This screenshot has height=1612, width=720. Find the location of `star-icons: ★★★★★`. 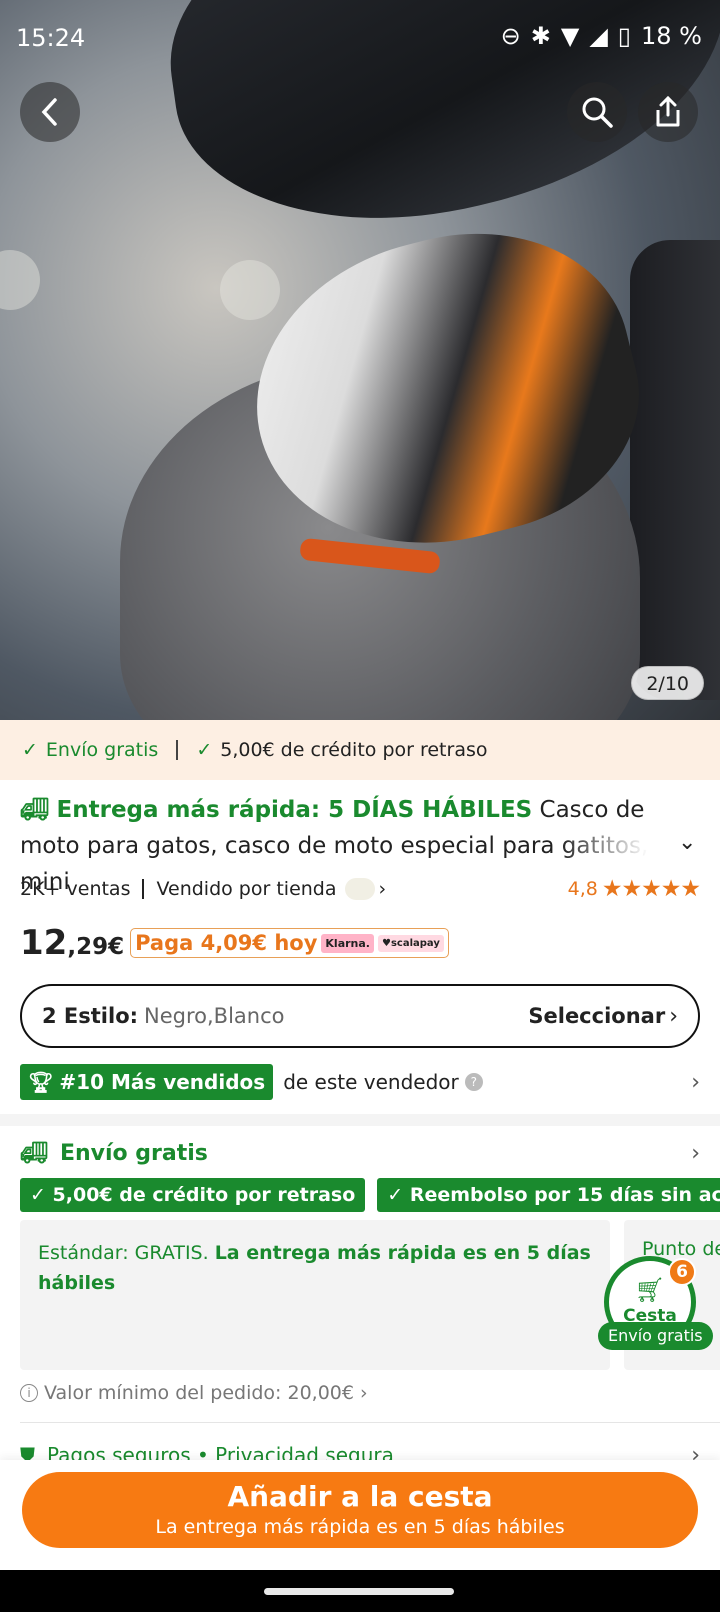

star-icons: ★★★★★ is located at coordinates (651, 889).